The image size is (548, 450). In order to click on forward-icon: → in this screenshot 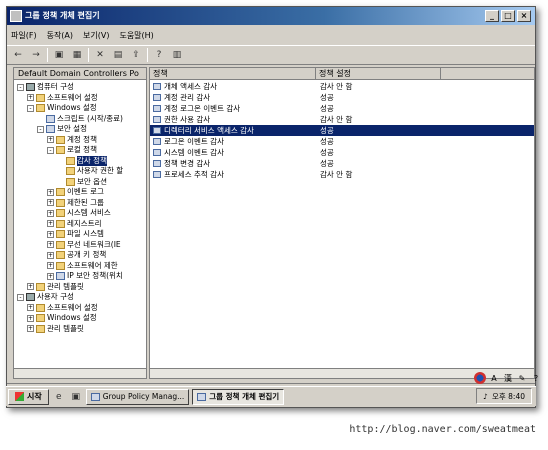, I will do `click(36, 55)`.